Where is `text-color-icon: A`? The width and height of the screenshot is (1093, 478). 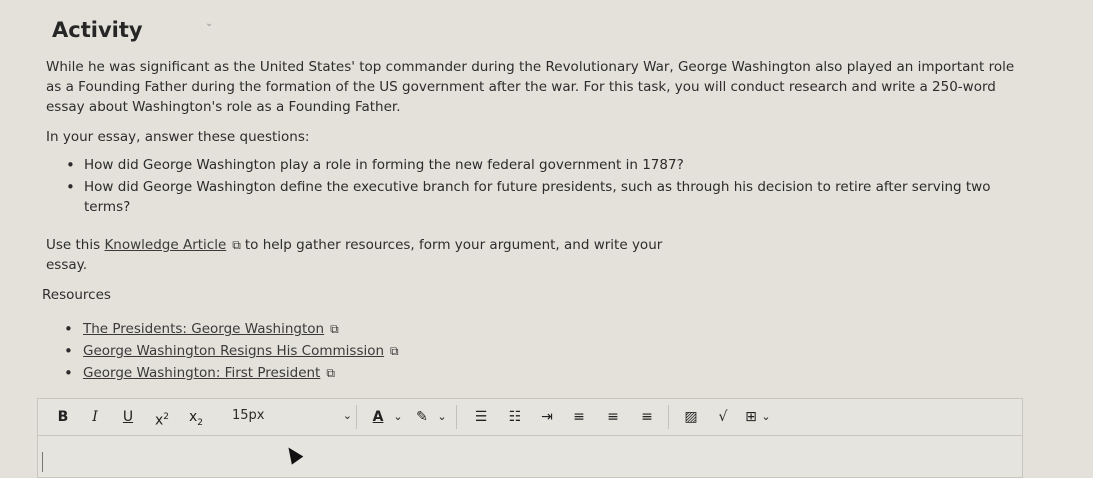 text-color-icon: A is located at coordinates (378, 417).